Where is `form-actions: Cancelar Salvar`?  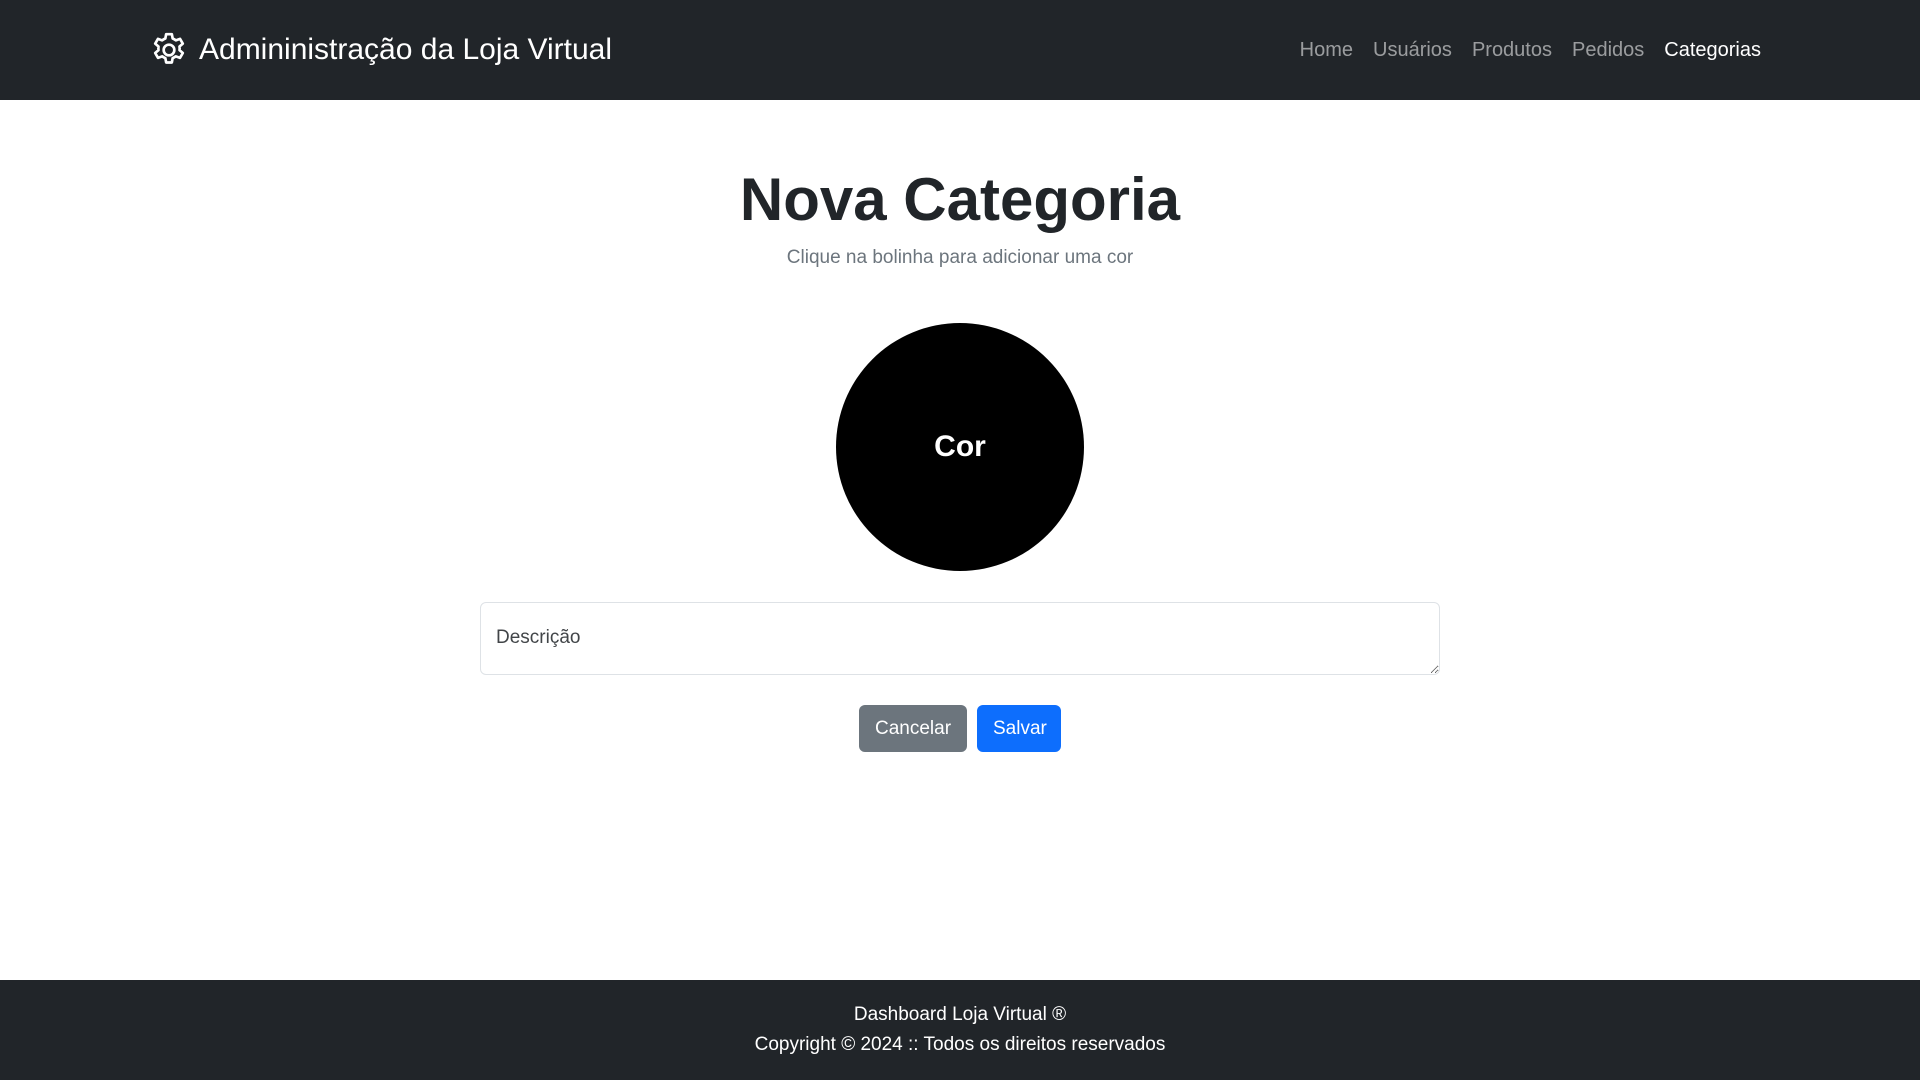 form-actions: Cancelar Salvar is located at coordinates (960, 728).